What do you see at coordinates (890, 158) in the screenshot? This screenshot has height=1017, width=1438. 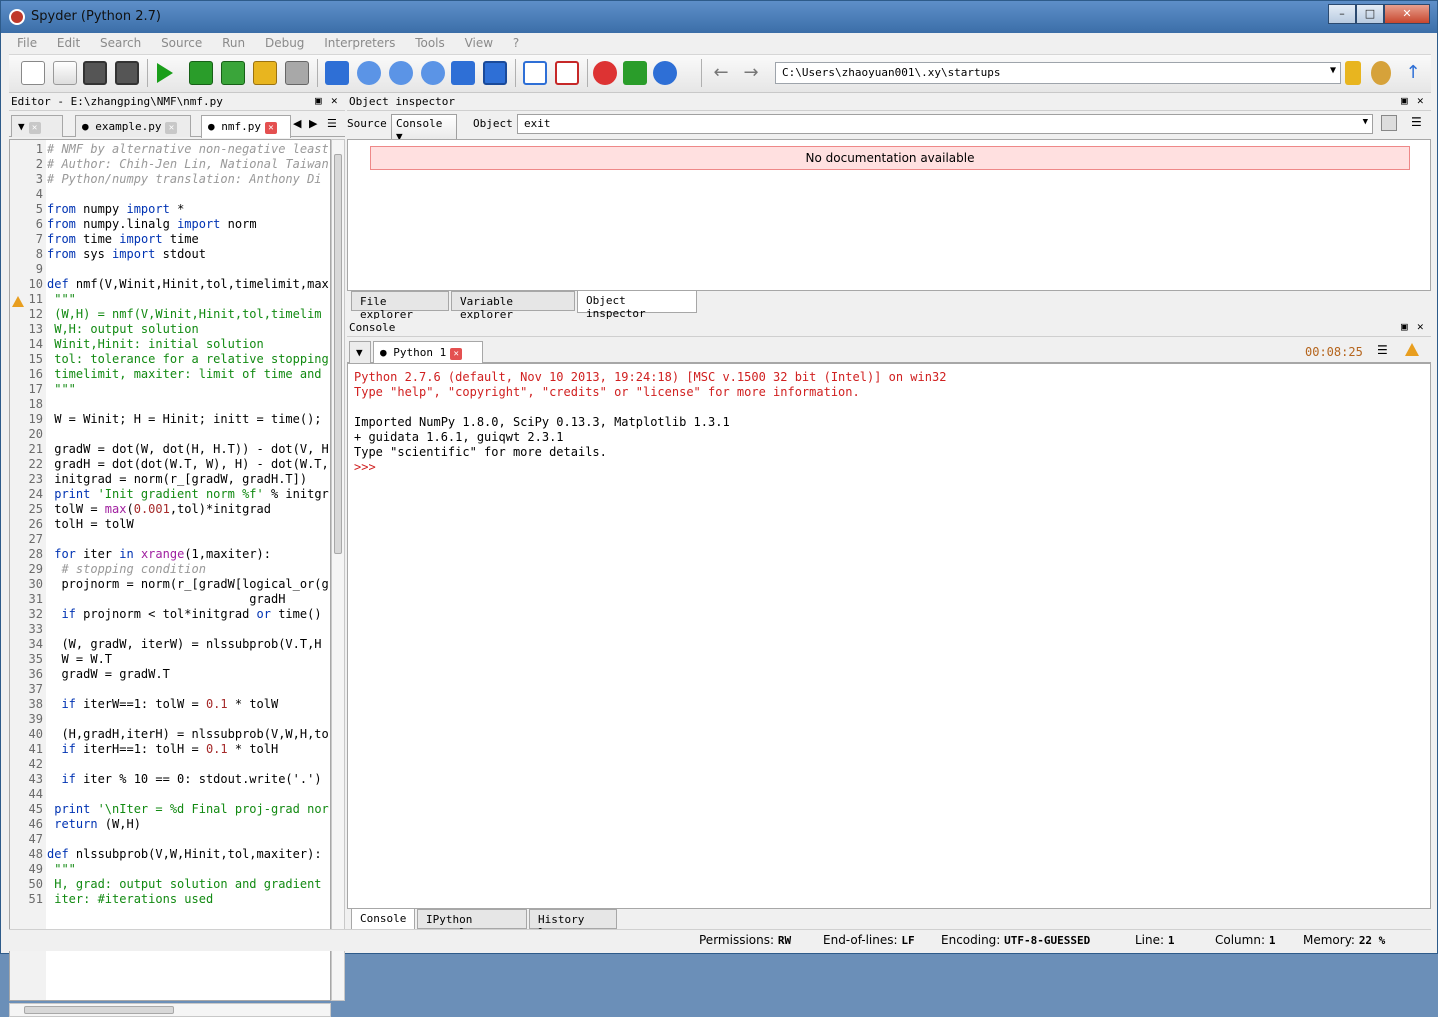 I see `no-documentation-message: No documentation available` at bounding box center [890, 158].